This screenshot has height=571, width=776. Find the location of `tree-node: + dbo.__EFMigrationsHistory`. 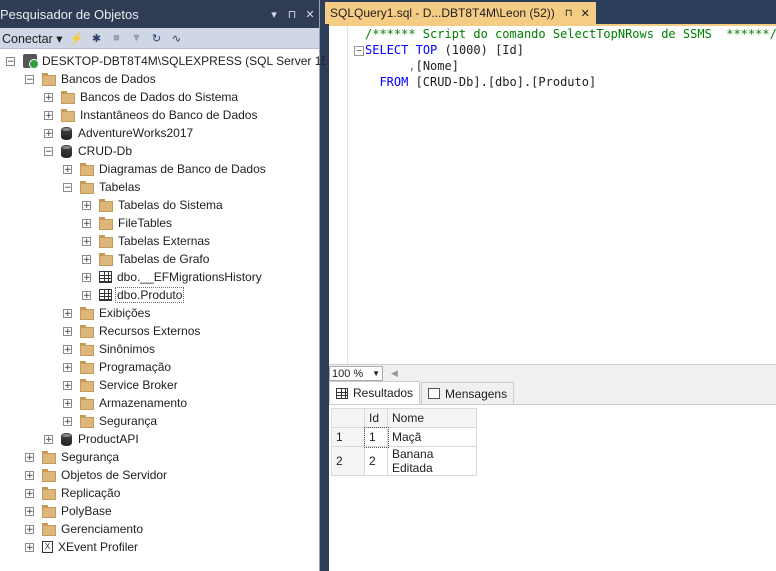

tree-node: + dbo.__EFMigrationsHistory is located at coordinates (172, 277).